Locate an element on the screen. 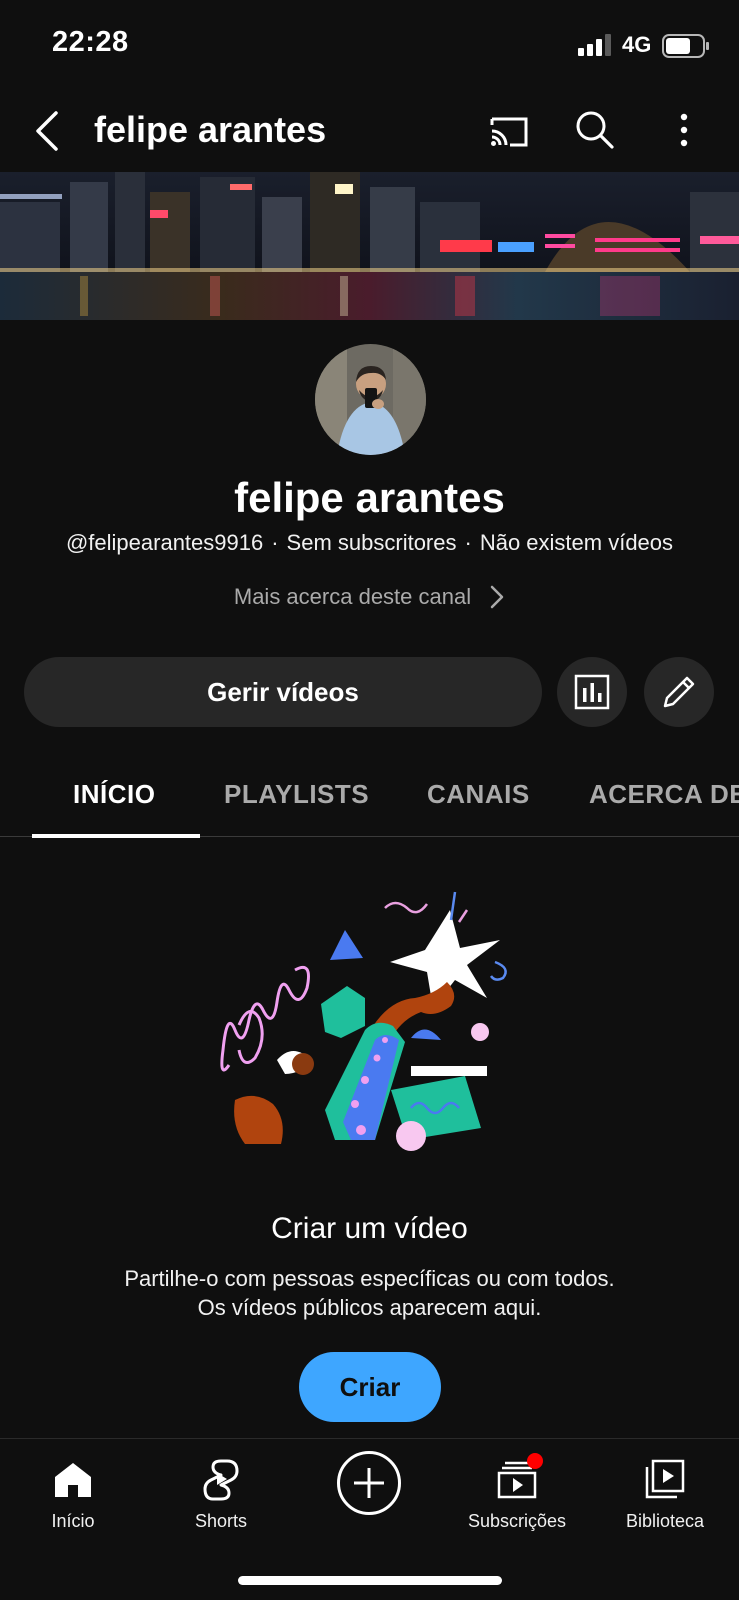 The width and height of the screenshot is (739, 1600). battery-icon is located at coordinates (685, 46).